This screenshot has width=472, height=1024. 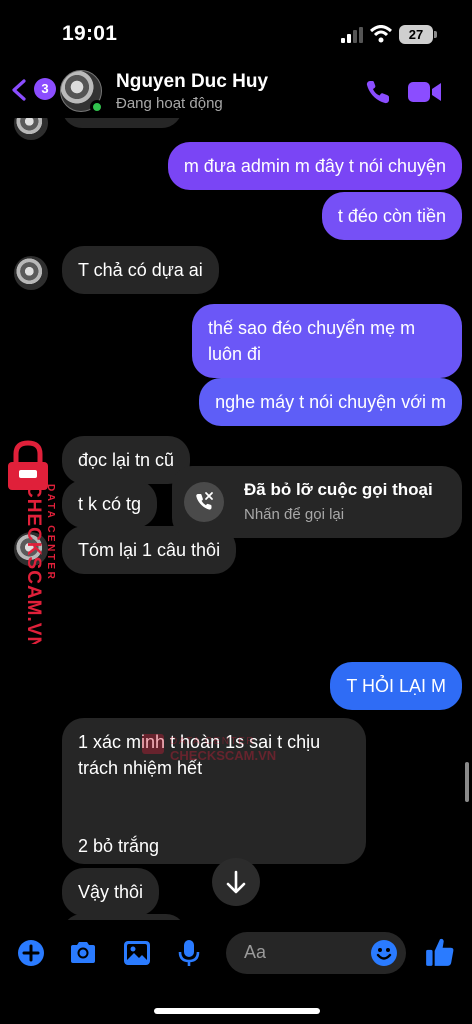 I want to click on status-time: 19:01, so click(x=90, y=33).